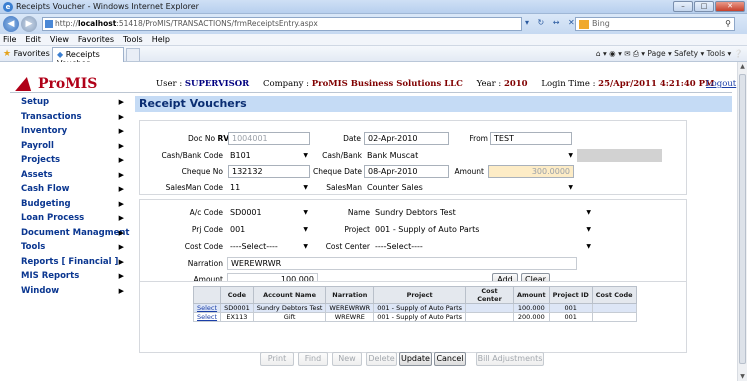 The image size is (747, 381). What do you see at coordinates (531, 171) in the screenshot?
I see `header-amount-field: 300.0000` at bounding box center [531, 171].